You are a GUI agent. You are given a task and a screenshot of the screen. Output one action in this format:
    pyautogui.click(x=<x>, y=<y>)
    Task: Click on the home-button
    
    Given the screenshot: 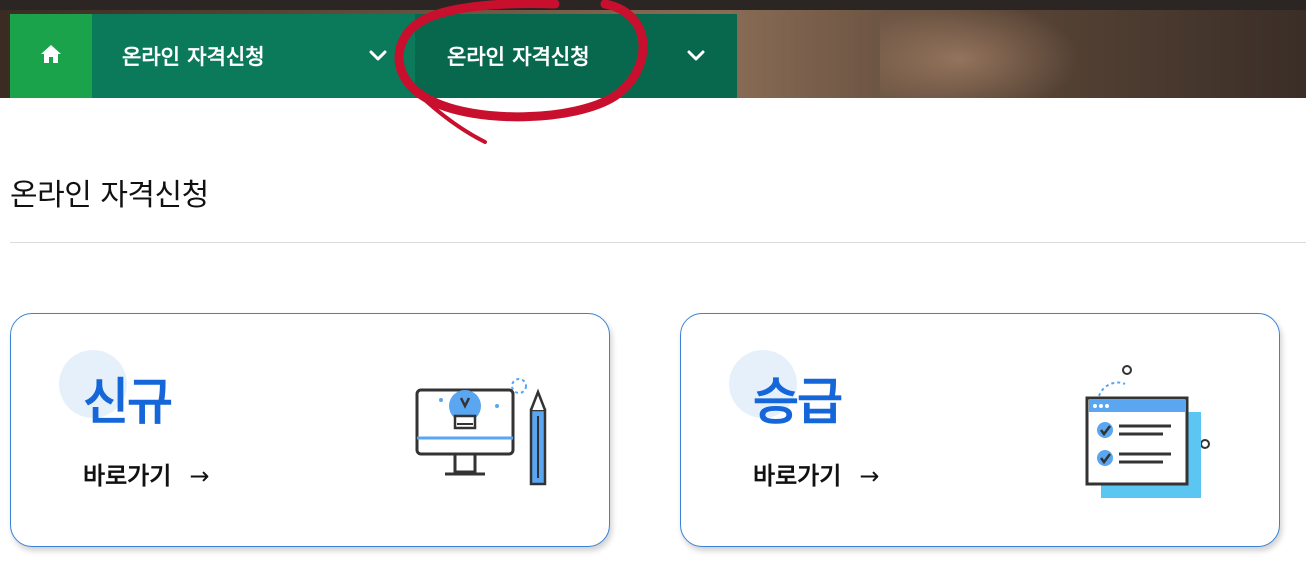 What is the action you would take?
    pyautogui.click(x=51, y=56)
    